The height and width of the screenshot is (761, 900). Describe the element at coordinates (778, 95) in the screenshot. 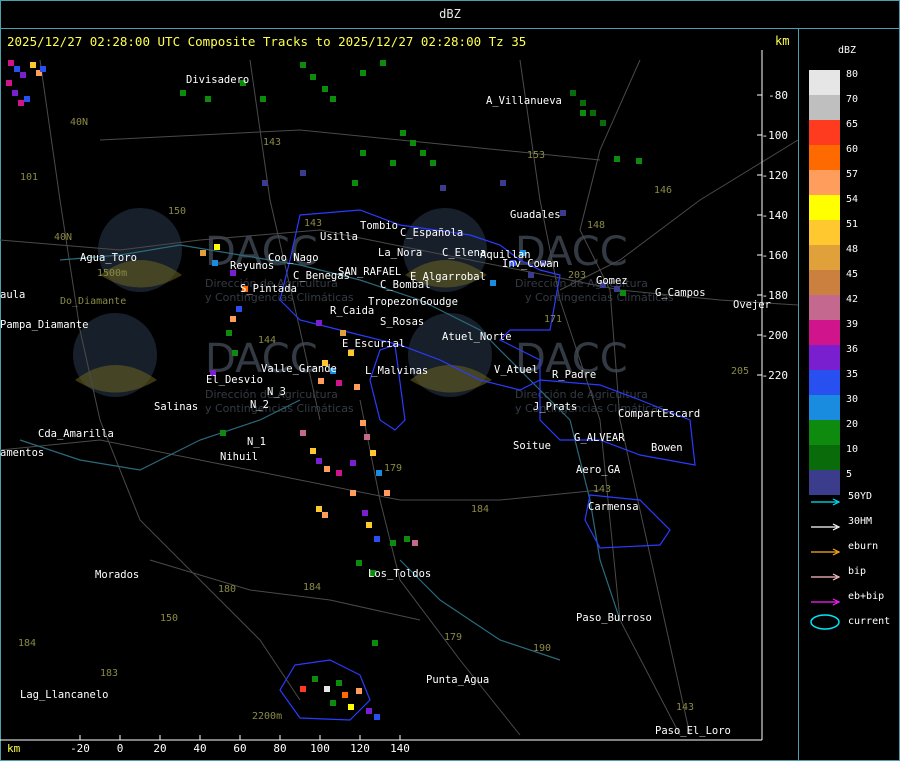

I see `y-tick-label: -80` at that location.